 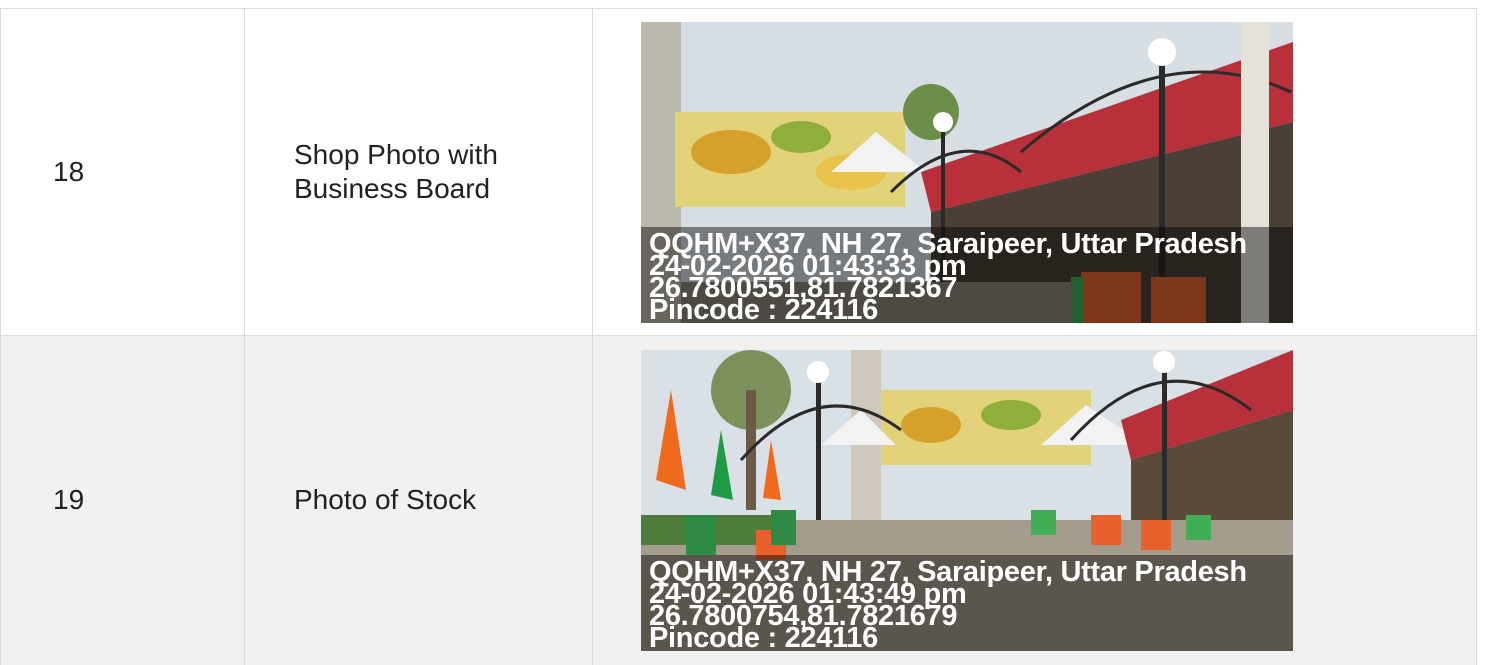 What do you see at coordinates (122, 500) in the screenshot?
I see `row-number: 19` at bounding box center [122, 500].